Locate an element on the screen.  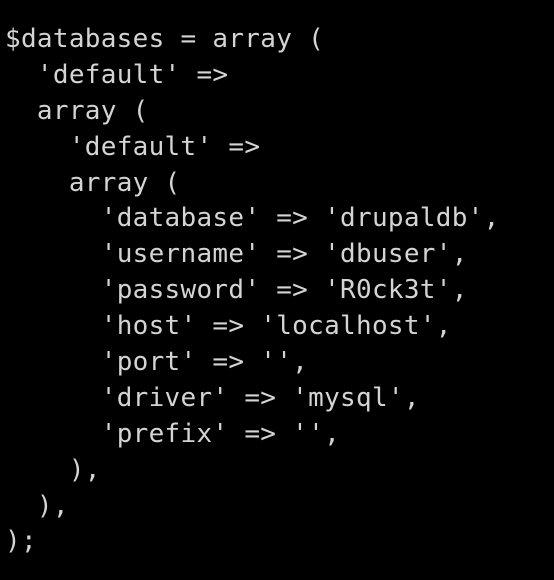
code-line-text: 'password' => 'R0ck3t', is located at coordinates (284, 290).